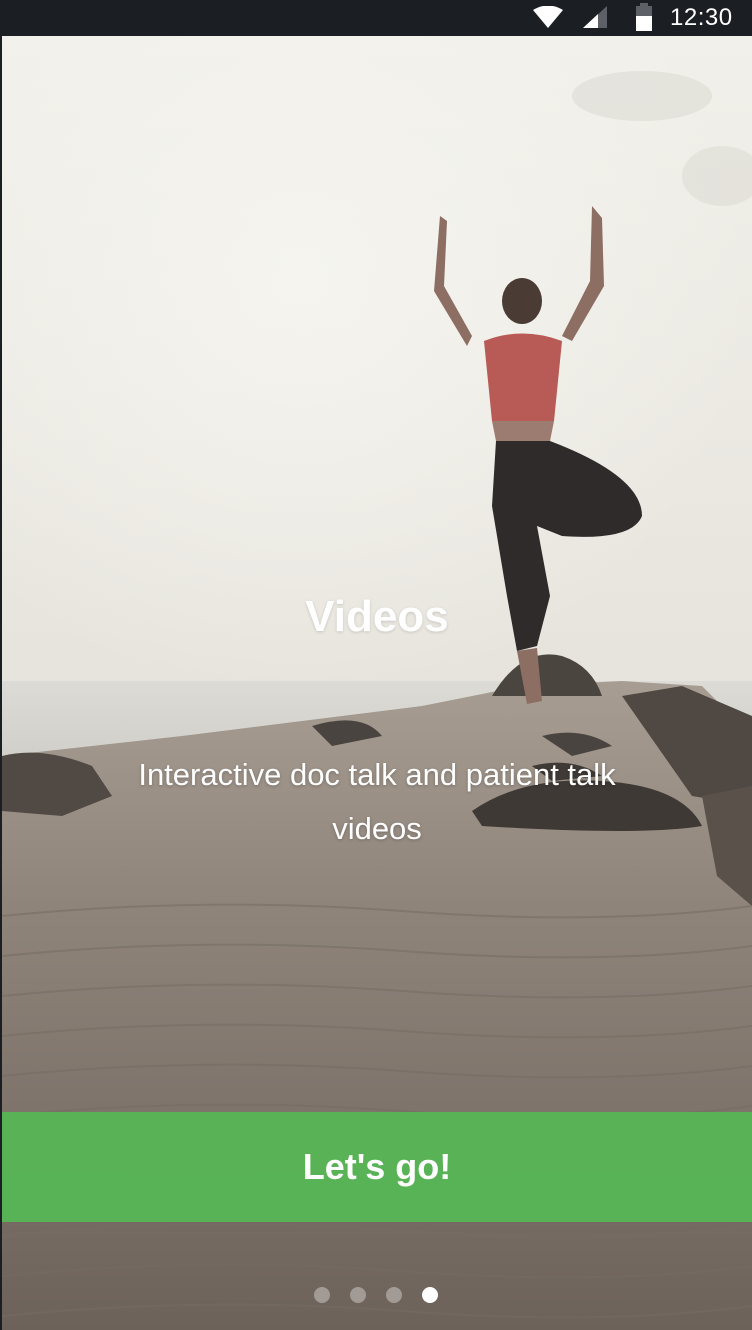 The height and width of the screenshot is (1330, 752). What do you see at coordinates (548, 19) in the screenshot?
I see `wifi-icon` at bounding box center [548, 19].